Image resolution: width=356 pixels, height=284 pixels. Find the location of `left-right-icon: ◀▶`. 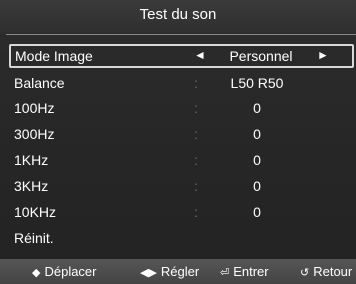

left-right-icon: ◀▶ is located at coordinates (148, 273).